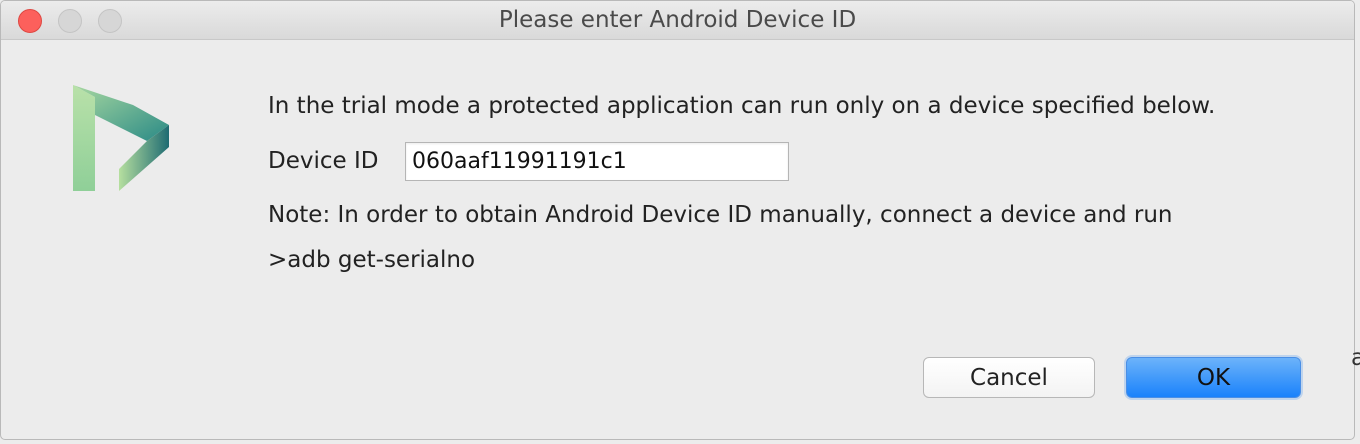  I want to click on adb-command-text: >adb get-serialno, so click(372, 260).